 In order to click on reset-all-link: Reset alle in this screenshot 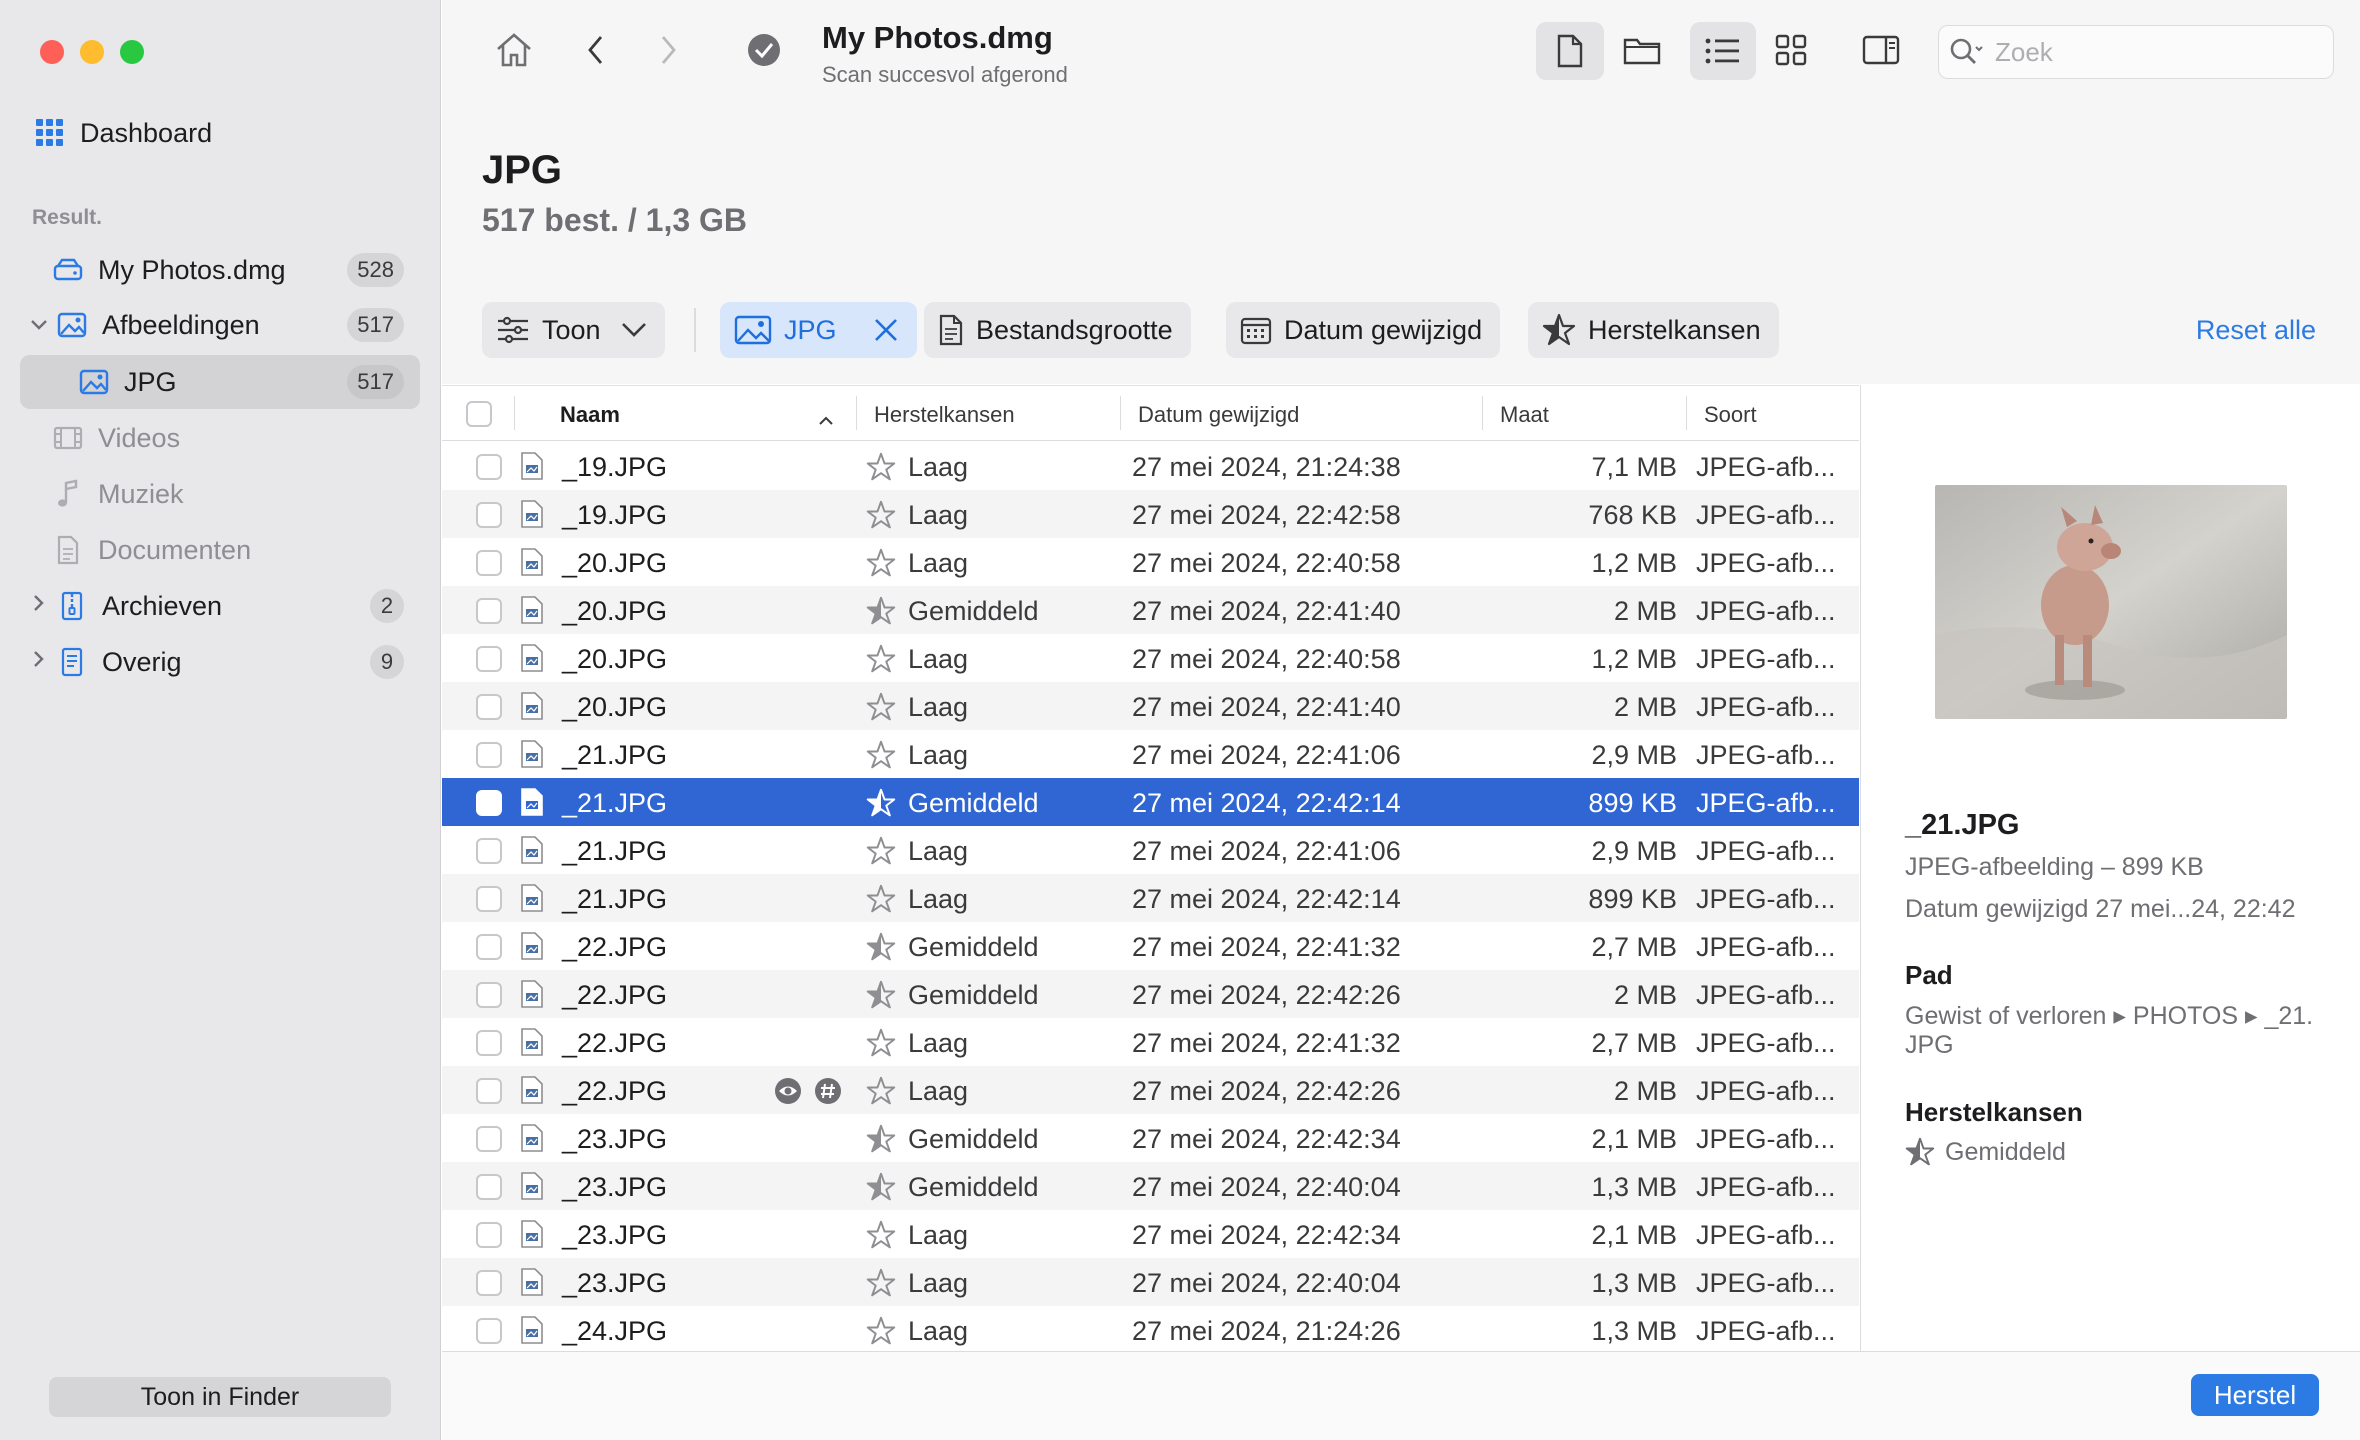, I will do `click(2256, 330)`.